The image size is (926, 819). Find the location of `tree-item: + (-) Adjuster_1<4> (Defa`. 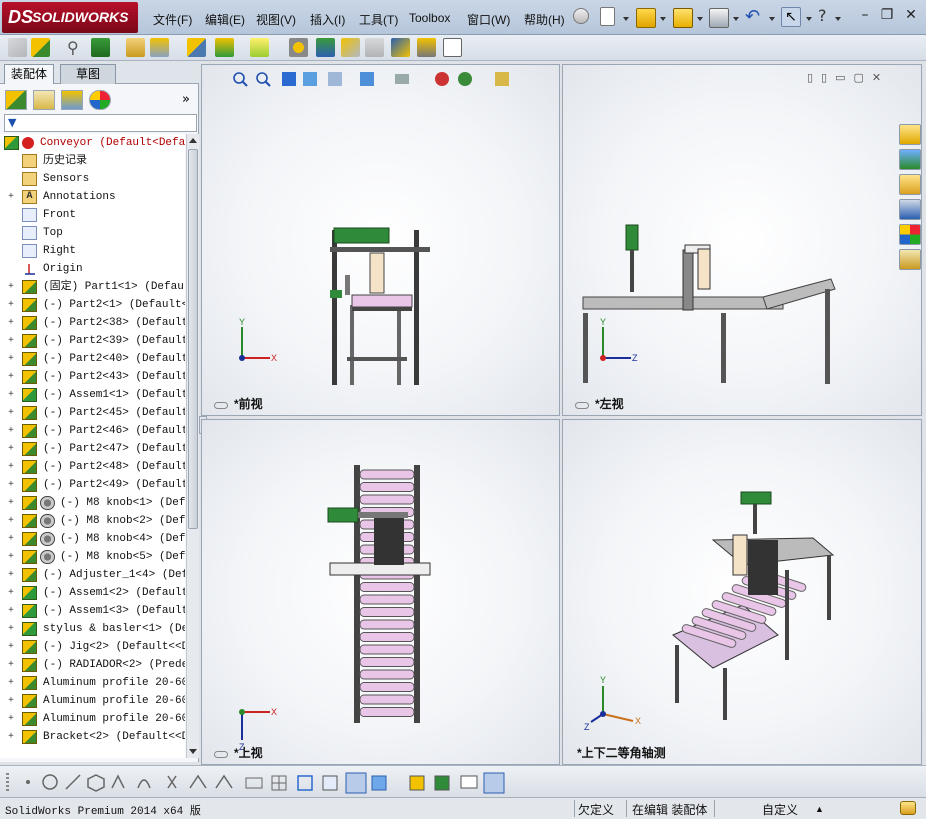

tree-item: + (-) Adjuster_1<4> (Defa is located at coordinates (92, 575).